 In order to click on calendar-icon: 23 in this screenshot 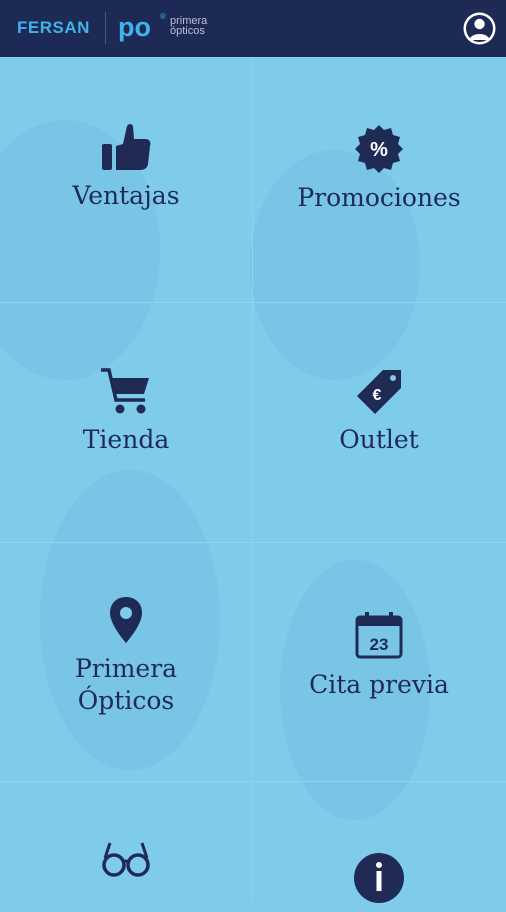, I will do `click(379, 635)`.